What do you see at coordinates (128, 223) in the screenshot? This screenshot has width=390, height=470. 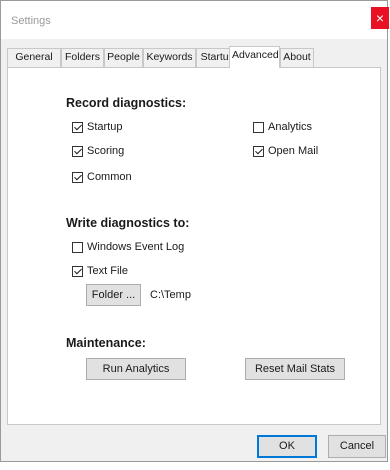 I see `write-diagnostics-heading: Write diagnostics to:` at bounding box center [128, 223].